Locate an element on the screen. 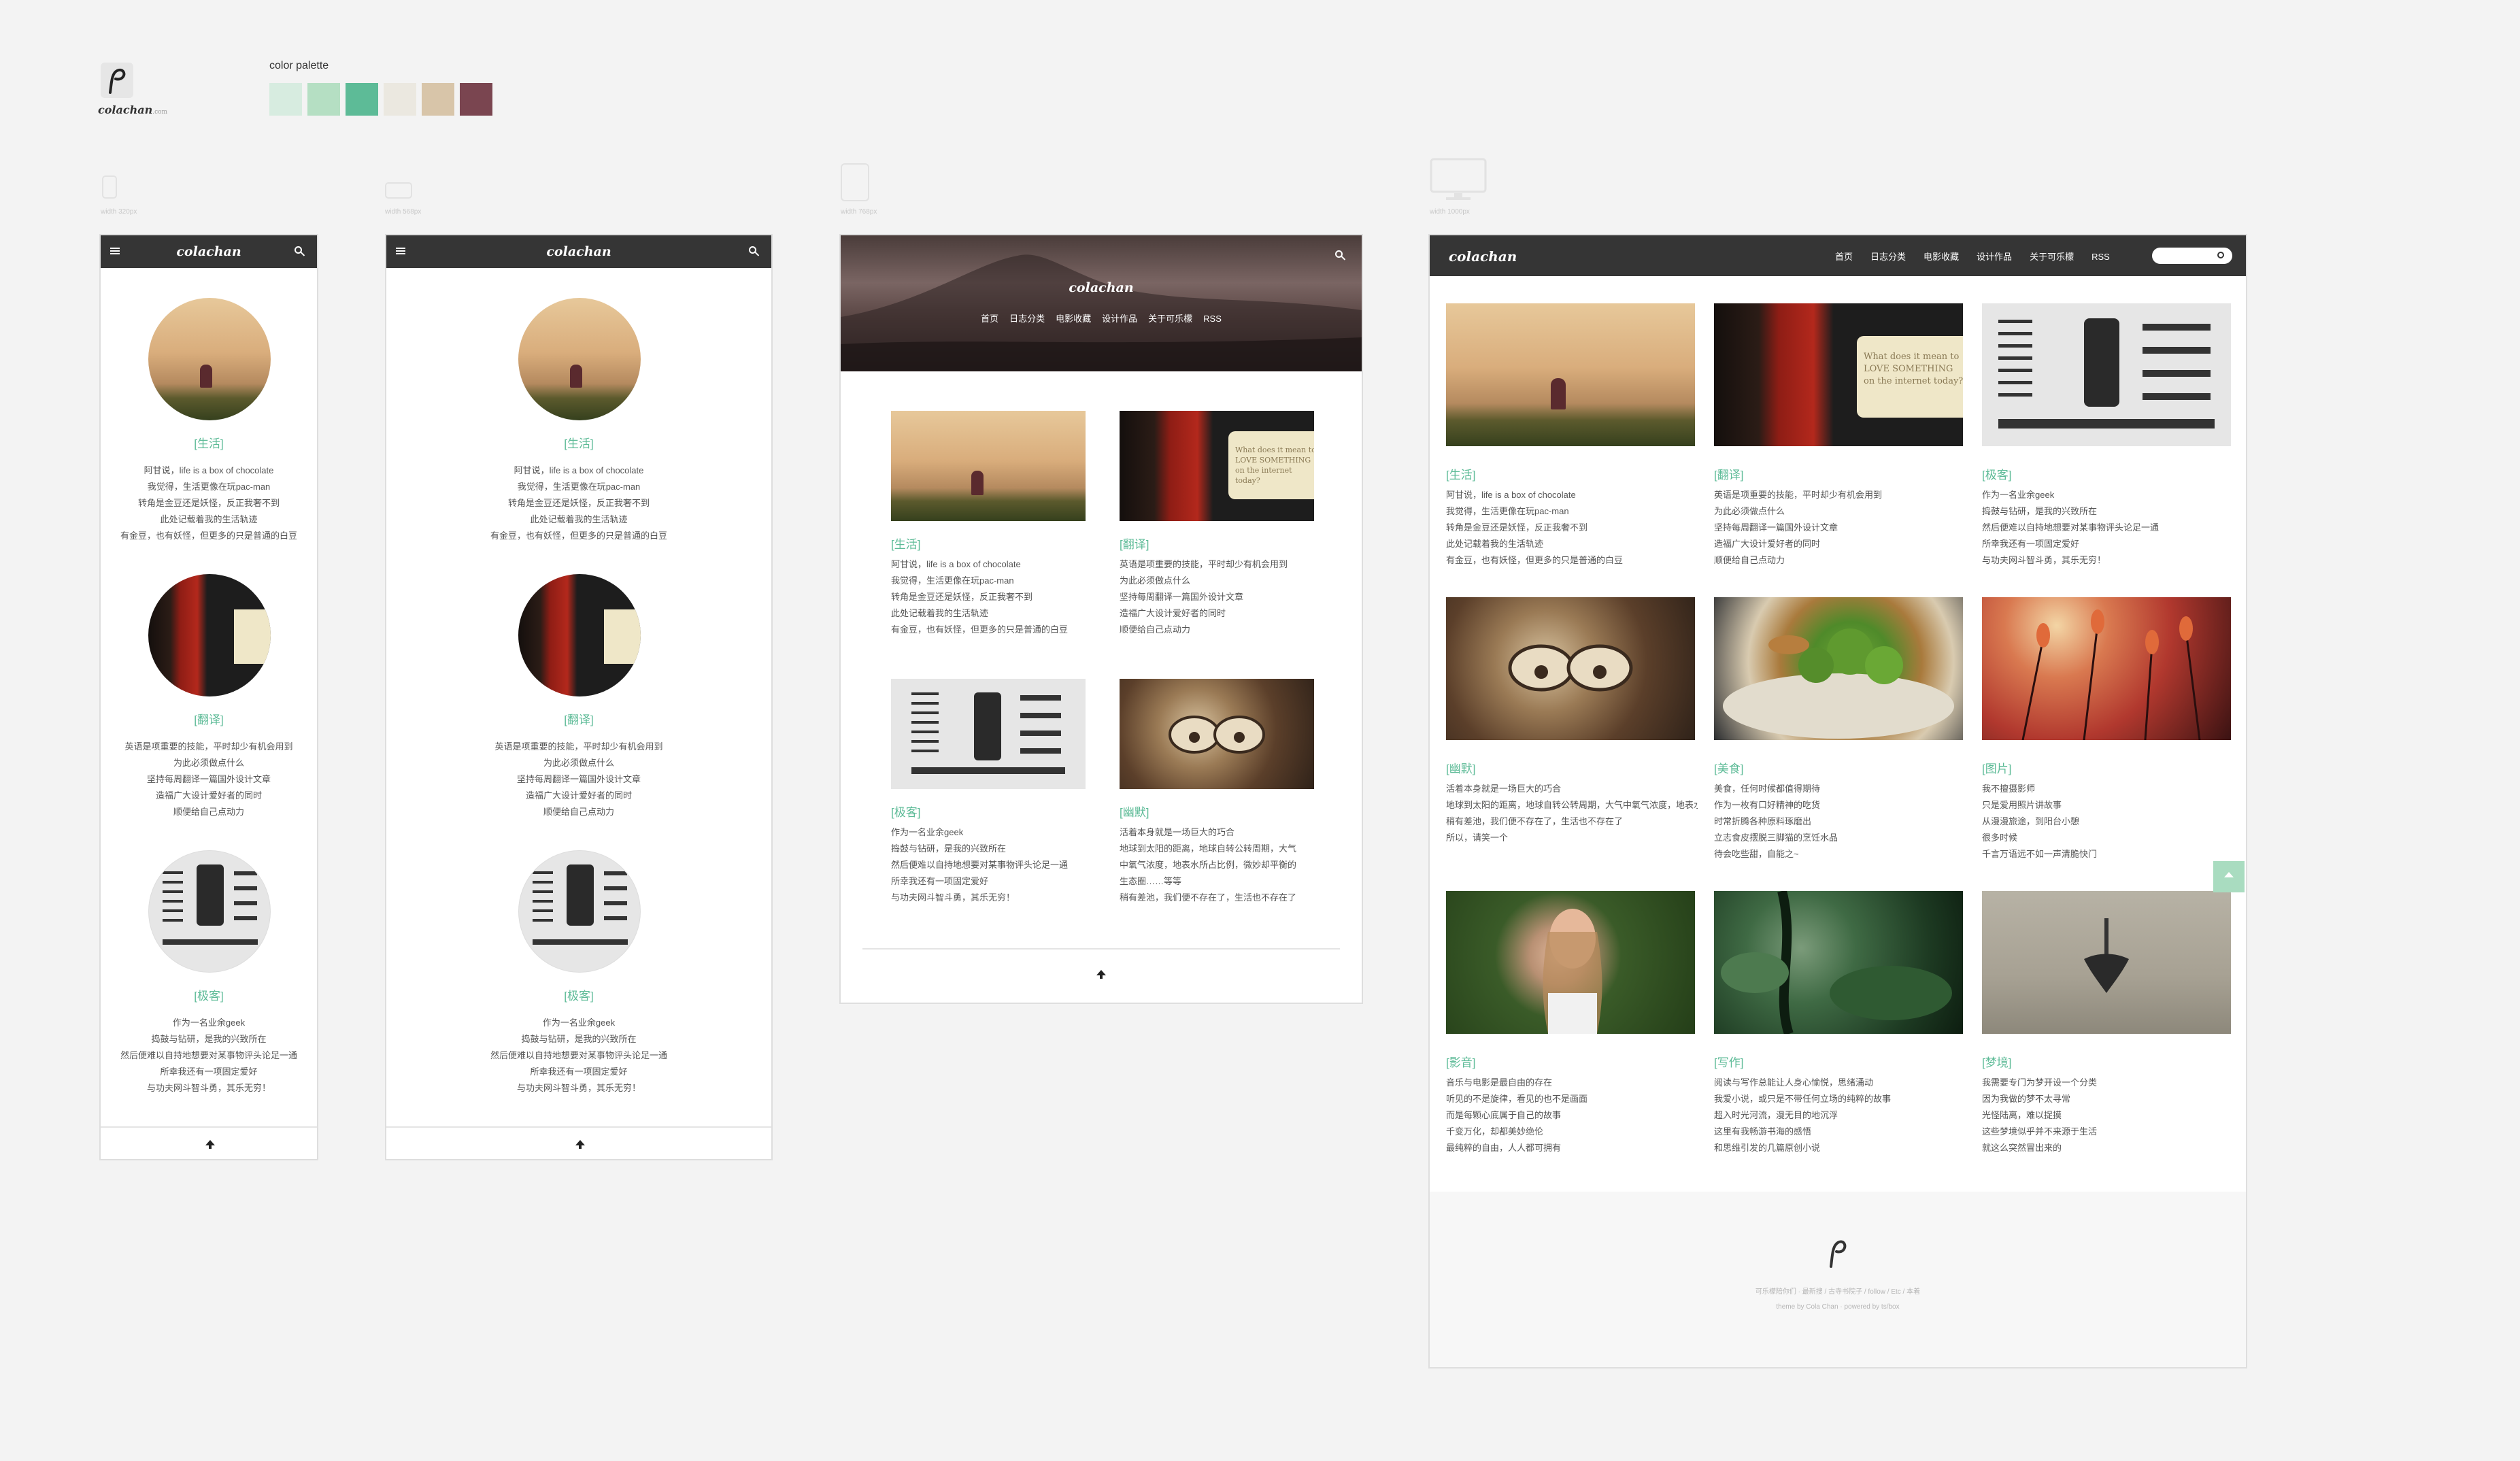 The height and width of the screenshot is (1461, 2520). post-thumbnail-writing is located at coordinates (1838, 963).